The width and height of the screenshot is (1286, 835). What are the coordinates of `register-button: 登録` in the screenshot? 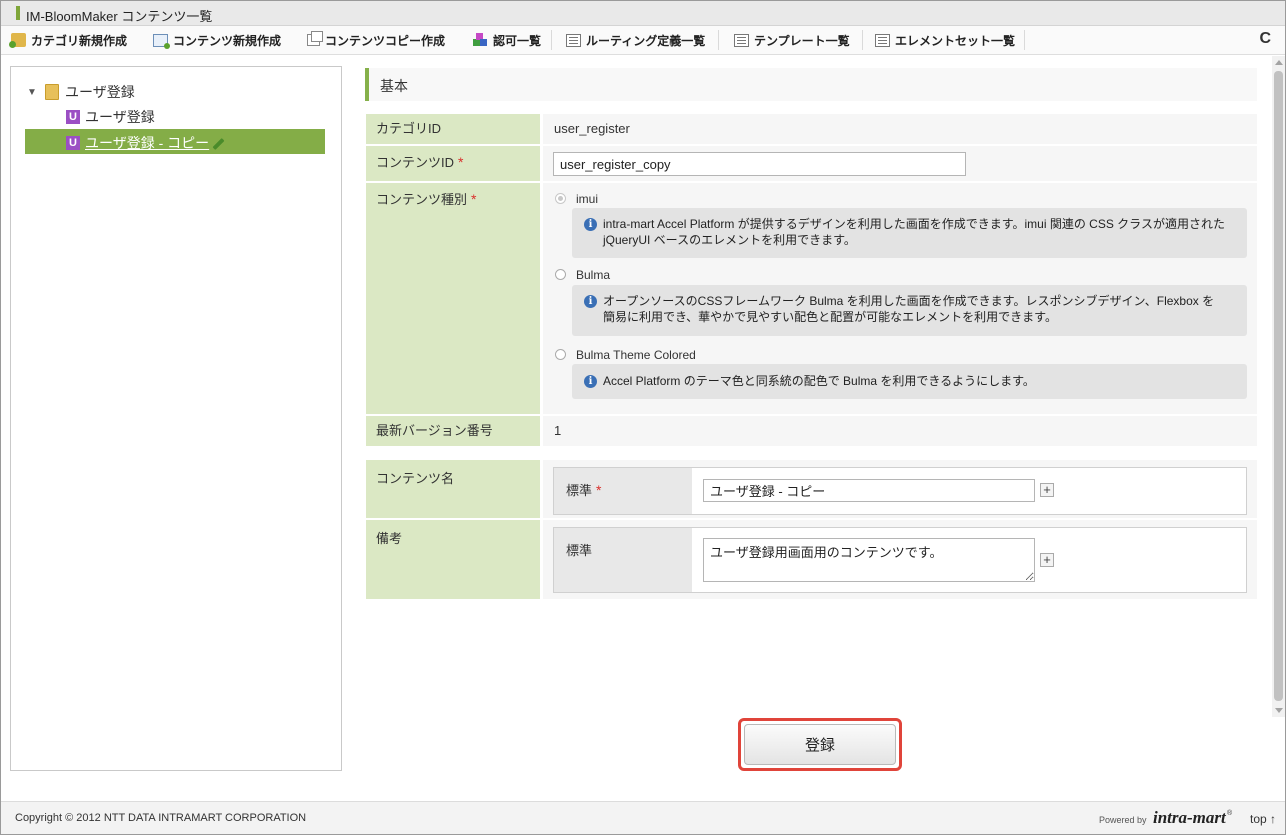 It's located at (820, 744).